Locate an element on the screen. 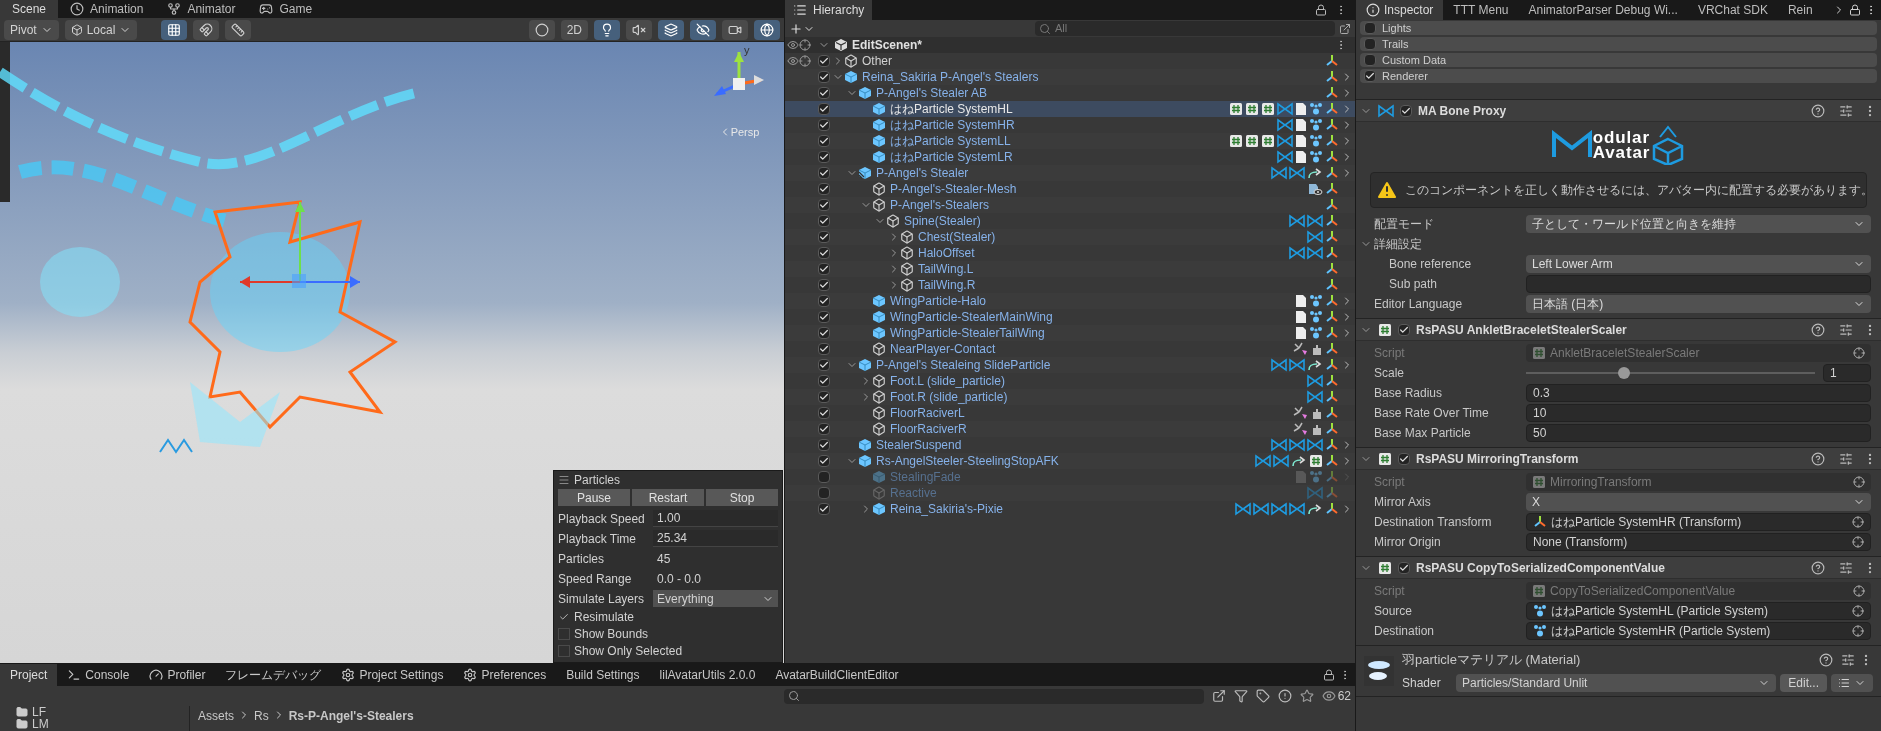 The width and height of the screenshot is (1881, 731). gizmos-toggle is located at coordinates (767, 29).